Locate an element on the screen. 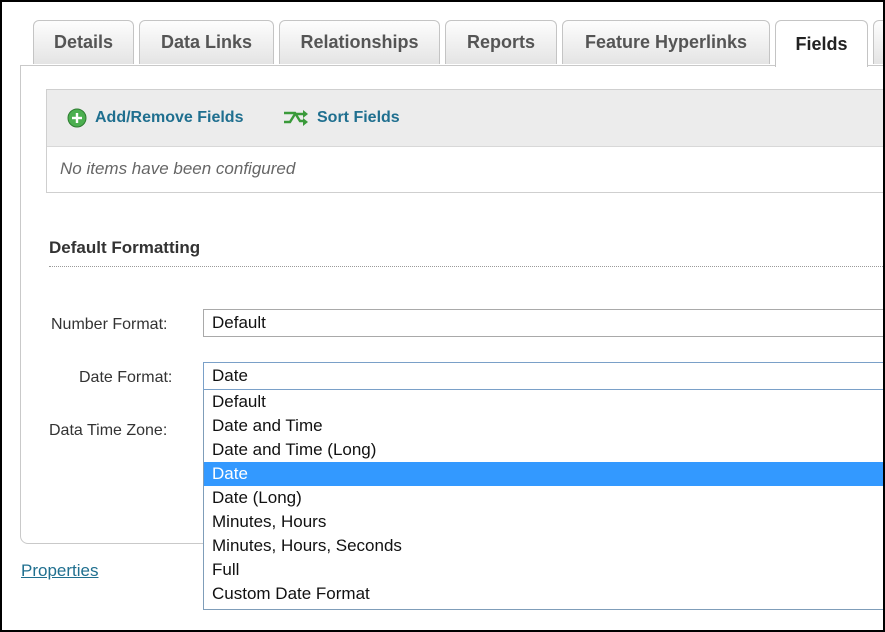  date-format-option: Date and Time is located at coordinates (543, 426).